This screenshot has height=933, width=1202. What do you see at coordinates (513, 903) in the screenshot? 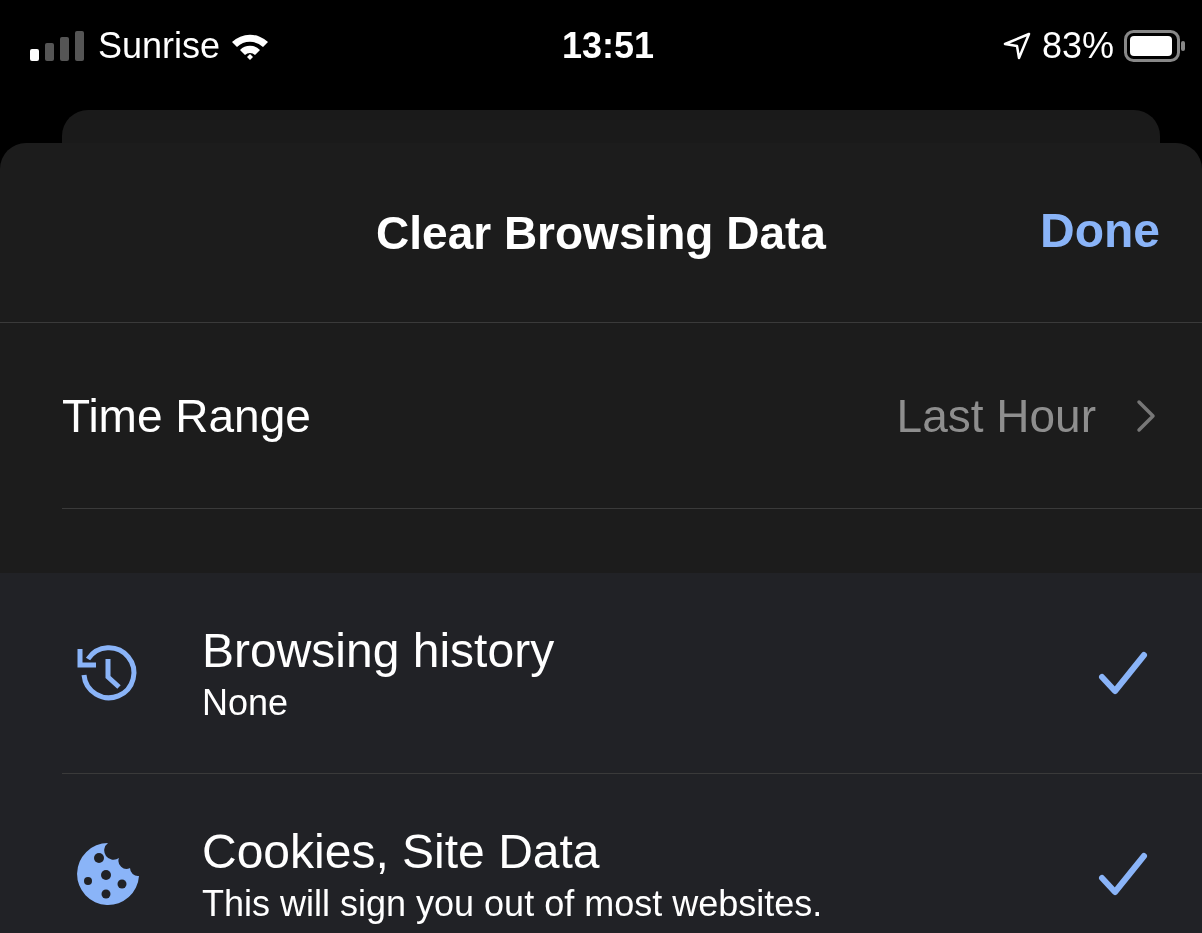
I see `data-type-subtitle: This will sign you out of most websites.` at bounding box center [513, 903].